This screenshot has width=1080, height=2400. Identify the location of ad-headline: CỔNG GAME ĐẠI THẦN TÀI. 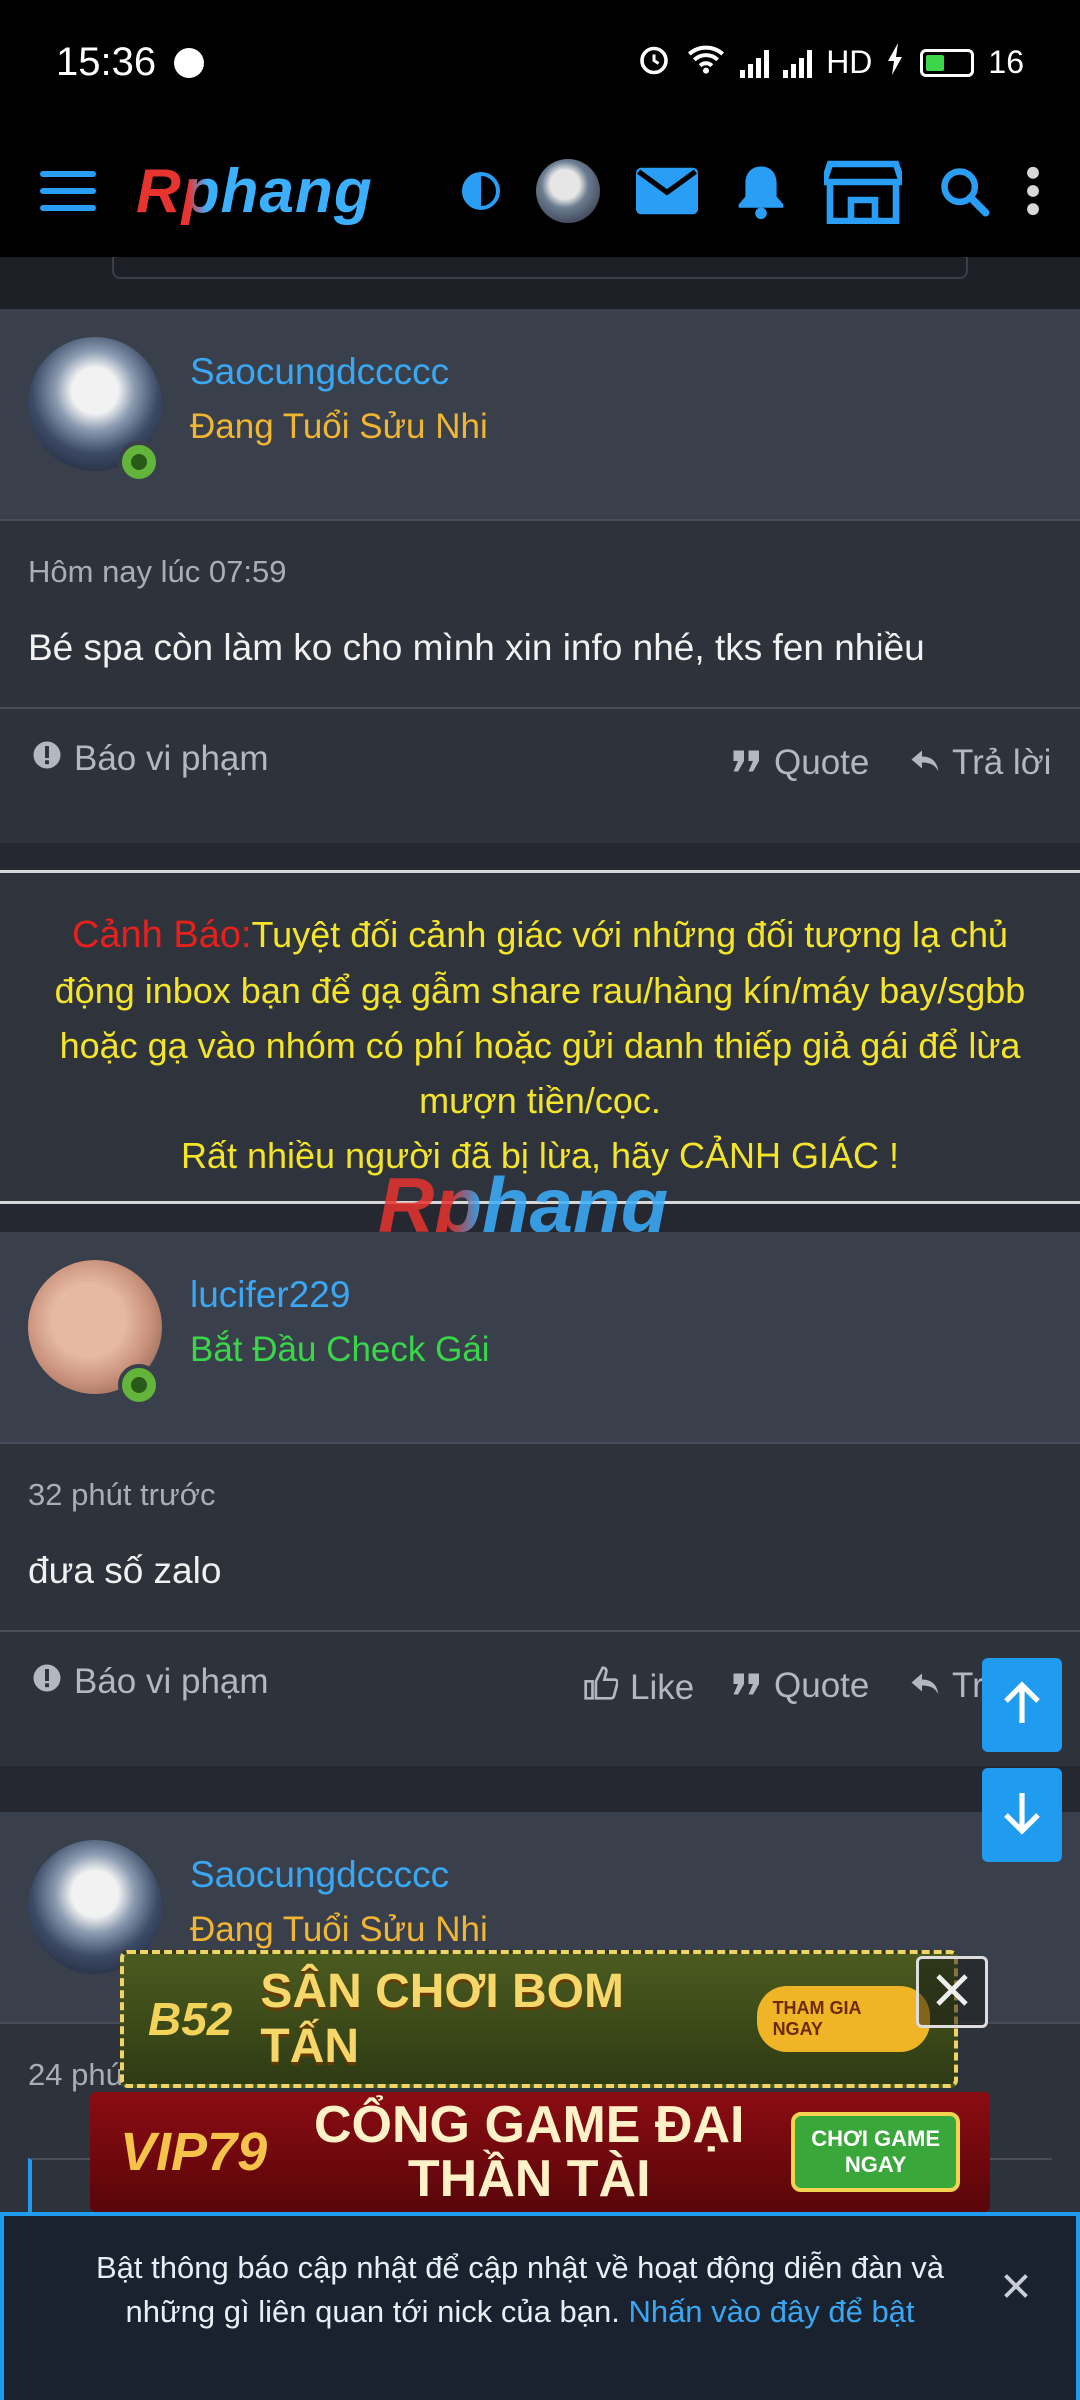
(529, 2152).